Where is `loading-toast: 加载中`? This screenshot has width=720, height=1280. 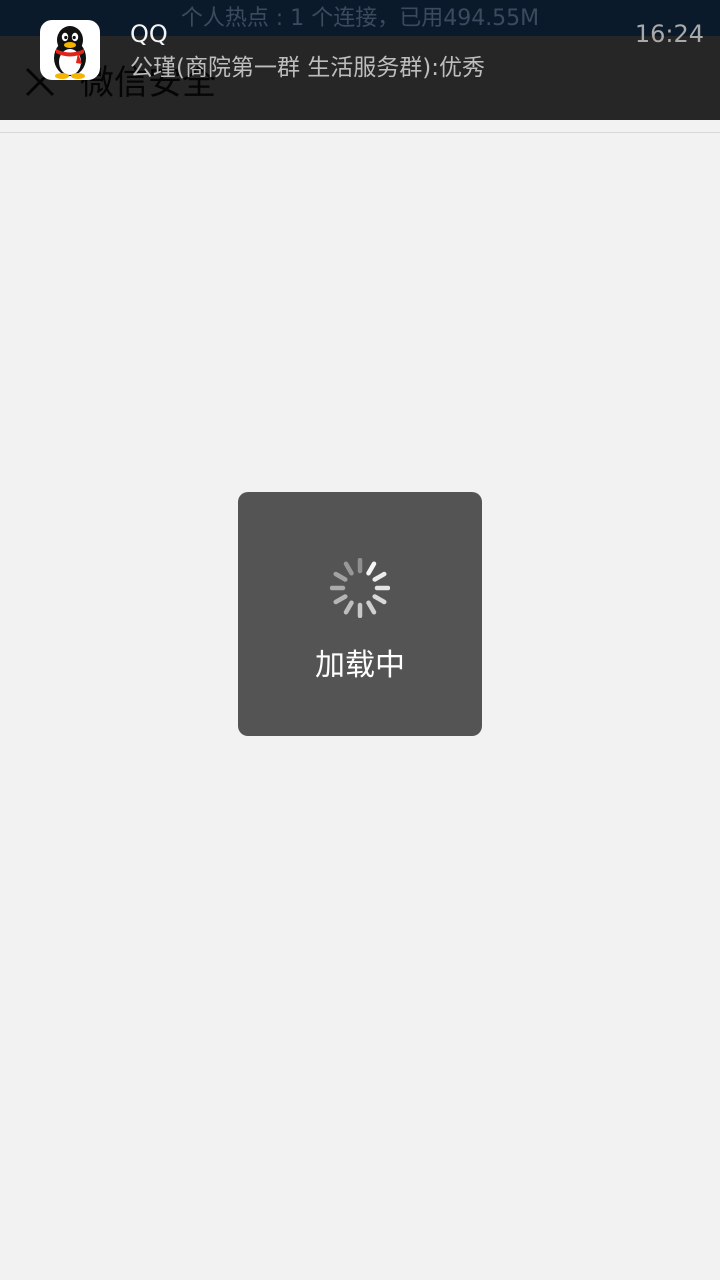 loading-toast: 加载中 is located at coordinates (360, 614).